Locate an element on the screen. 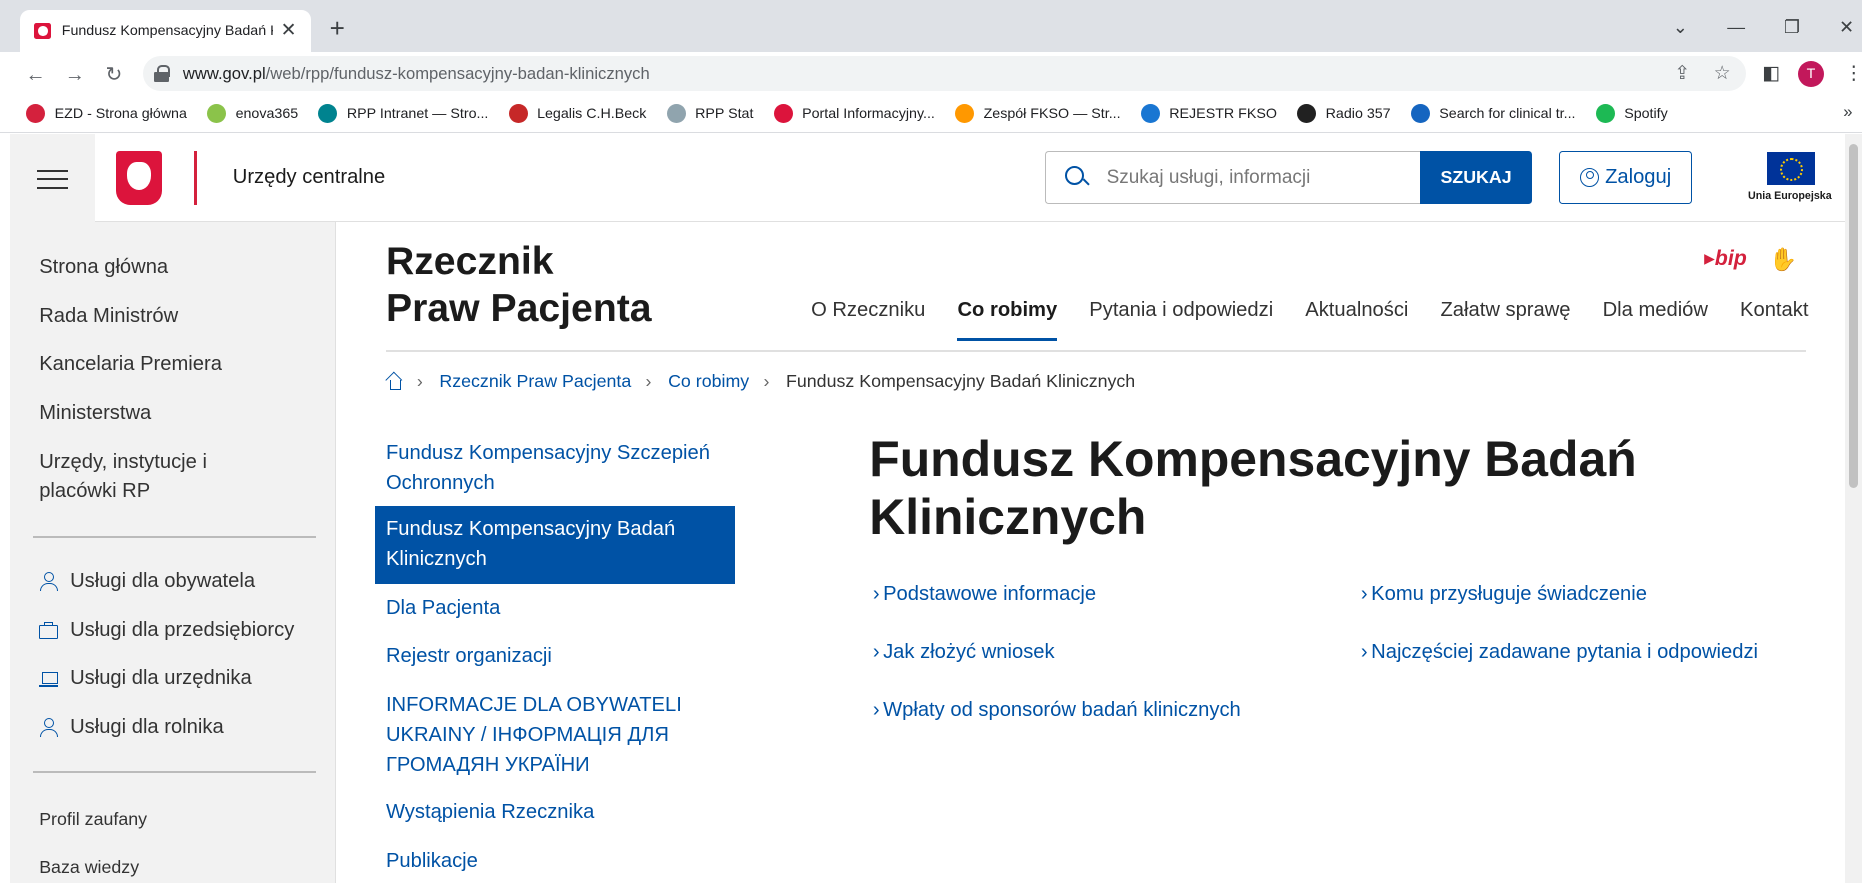 This screenshot has height=883, width=1862. content-link: › Komu przysługuje świadczenie is located at coordinates (1504, 594).